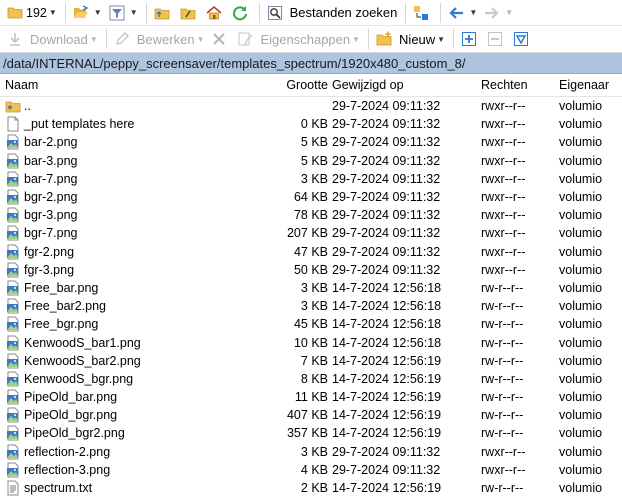 Image resolution: width=622 pixels, height=499 pixels. What do you see at coordinates (27, 106) in the screenshot?
I see `file-name: ..` at bounding box center [27, 106].